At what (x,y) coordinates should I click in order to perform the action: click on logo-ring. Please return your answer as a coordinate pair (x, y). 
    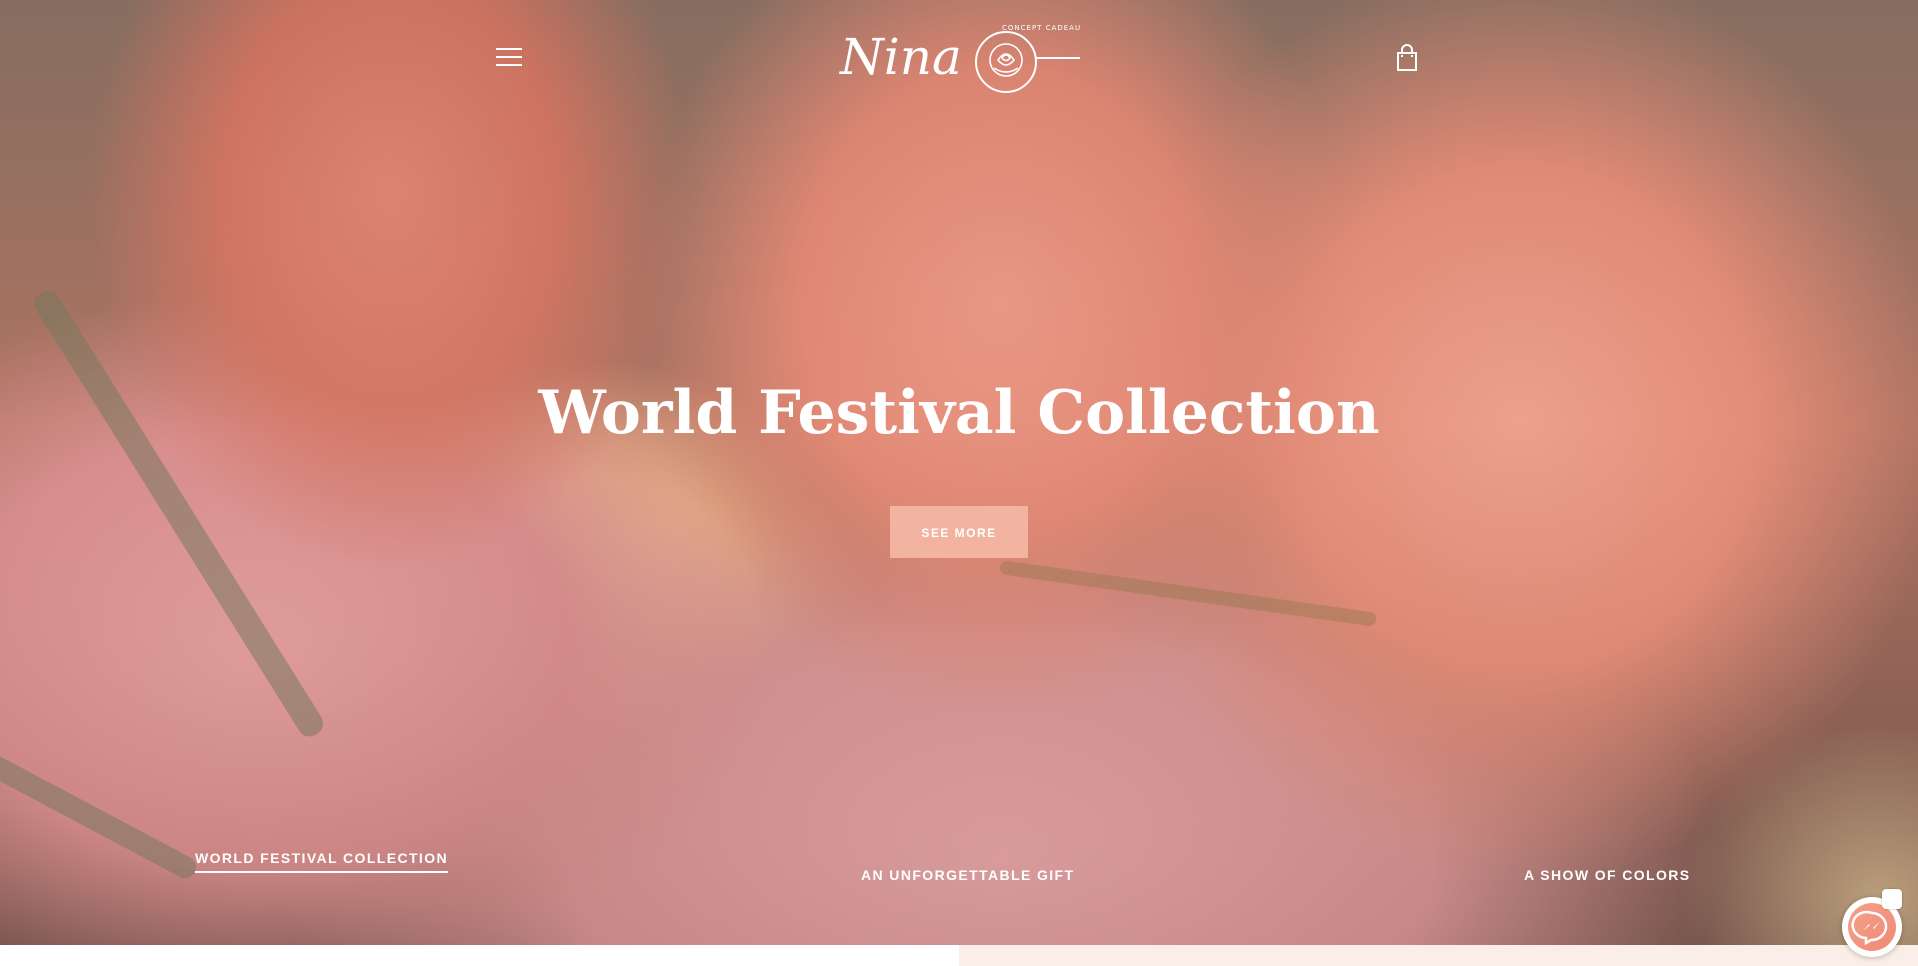
    Looking at the image, I should click on (1006, 62).